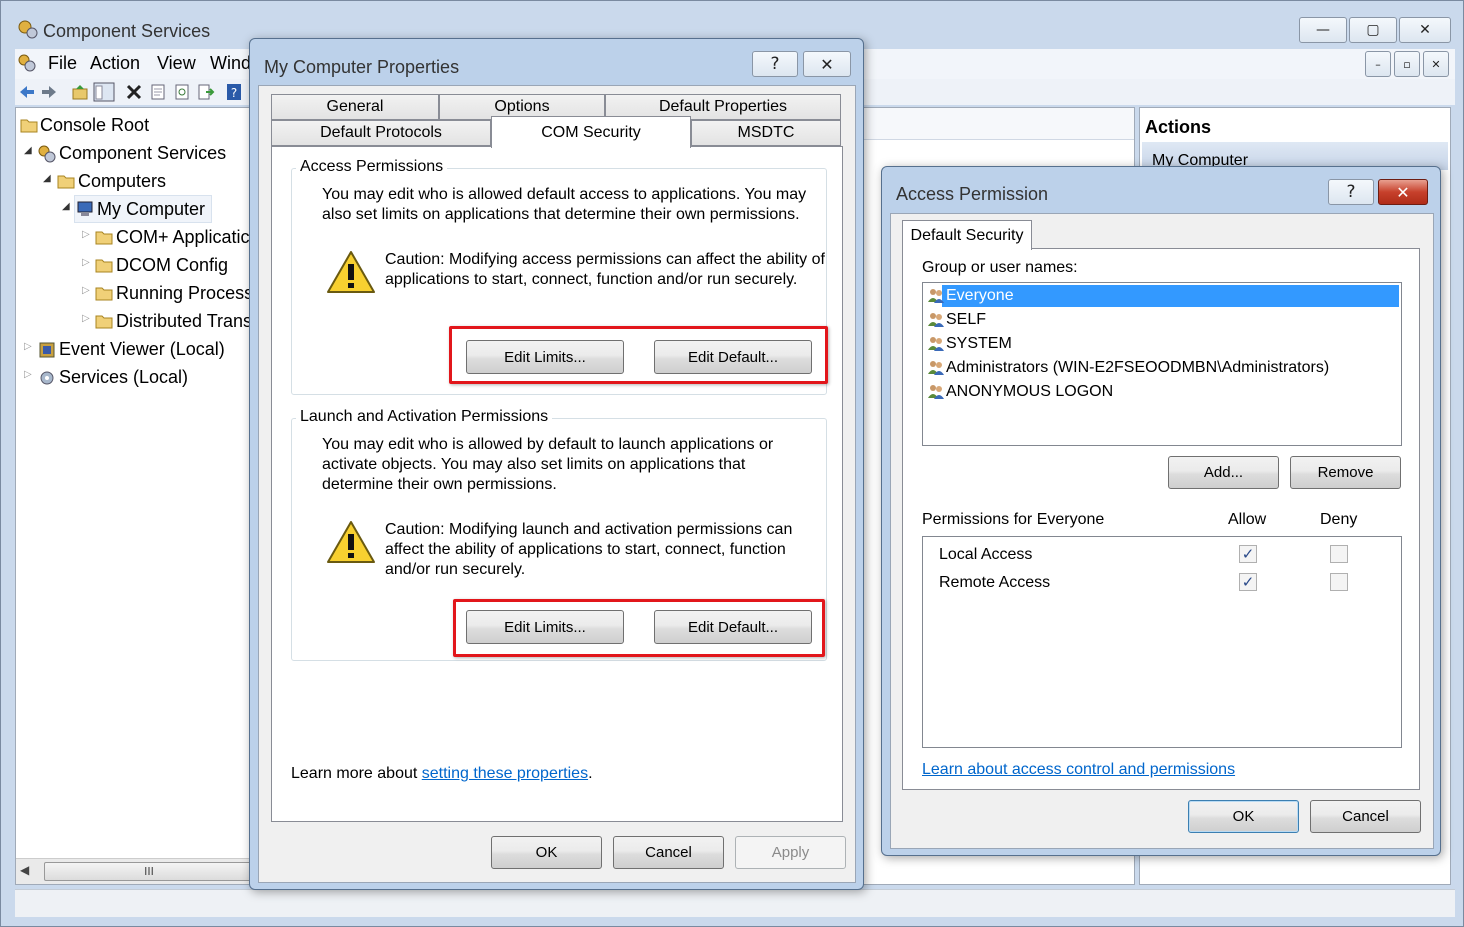 This screenshot has width=1464, height=927. What do you see at coordinates (1247, 519) in the screenshot?
I see `allow-column-header: Allow` at bounding box center [1247, 519].